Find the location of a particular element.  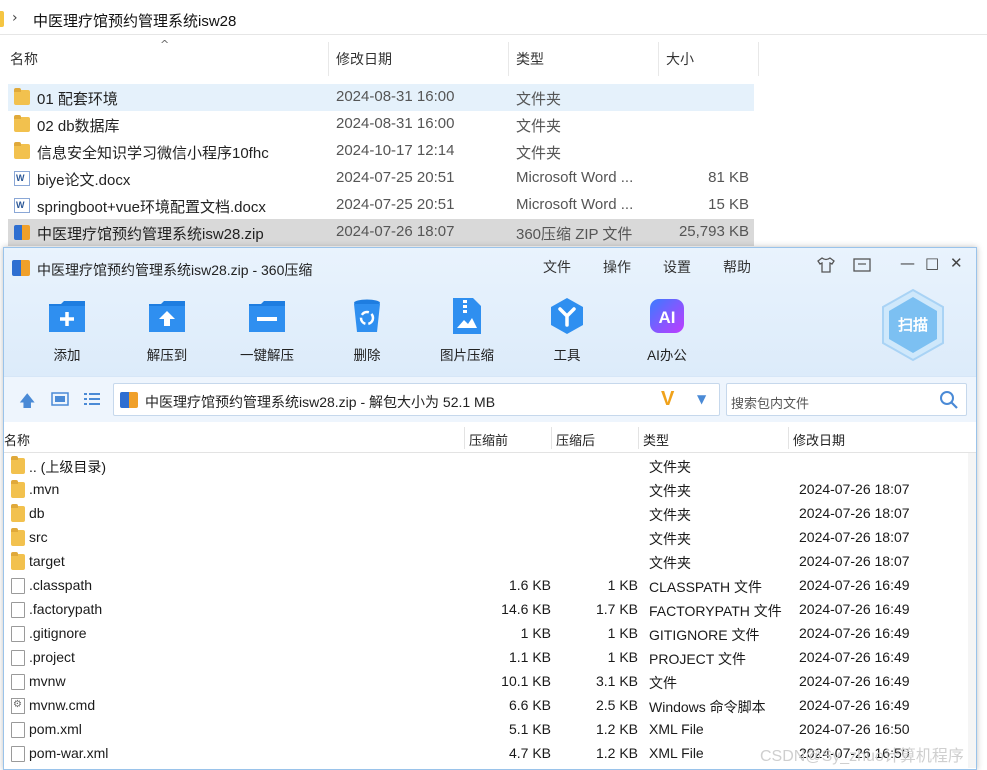

thumbnail-view-icon is located at coordinates (60, 399).